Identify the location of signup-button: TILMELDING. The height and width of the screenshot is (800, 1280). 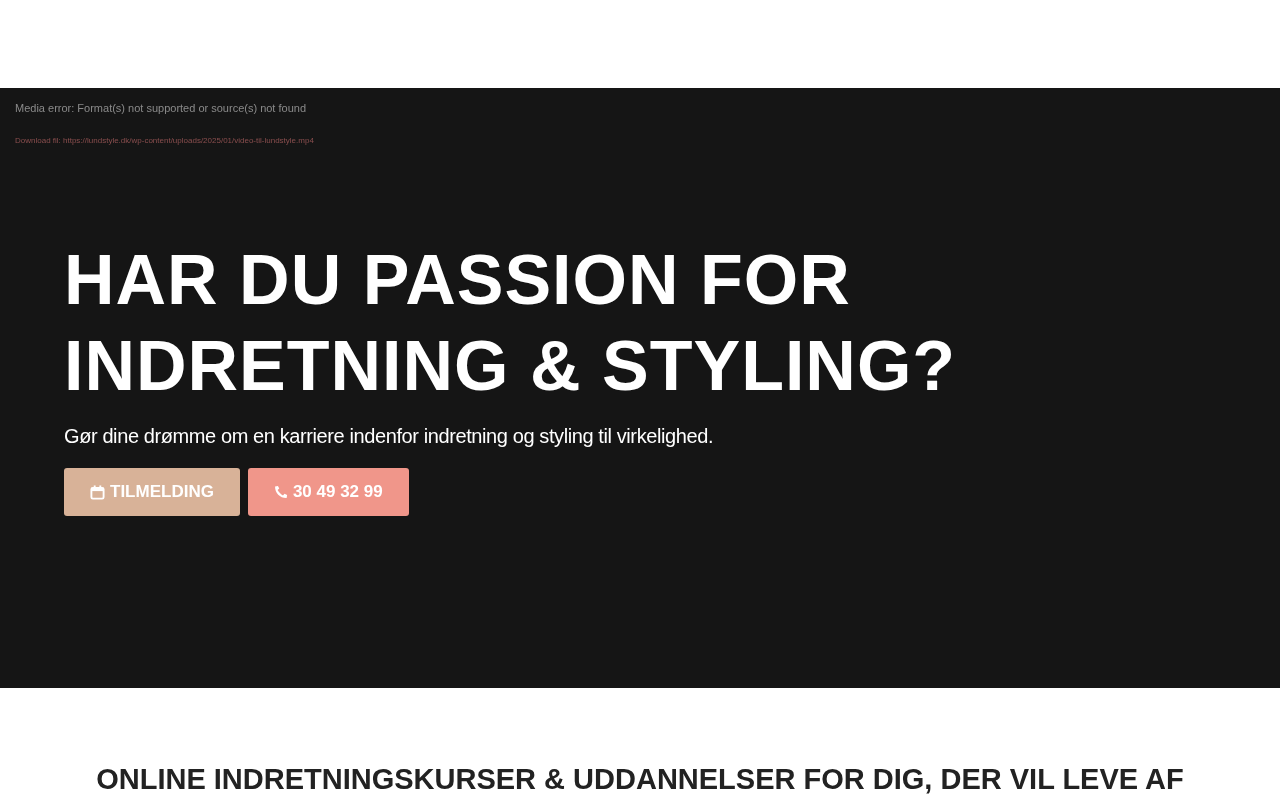
(152, 492).